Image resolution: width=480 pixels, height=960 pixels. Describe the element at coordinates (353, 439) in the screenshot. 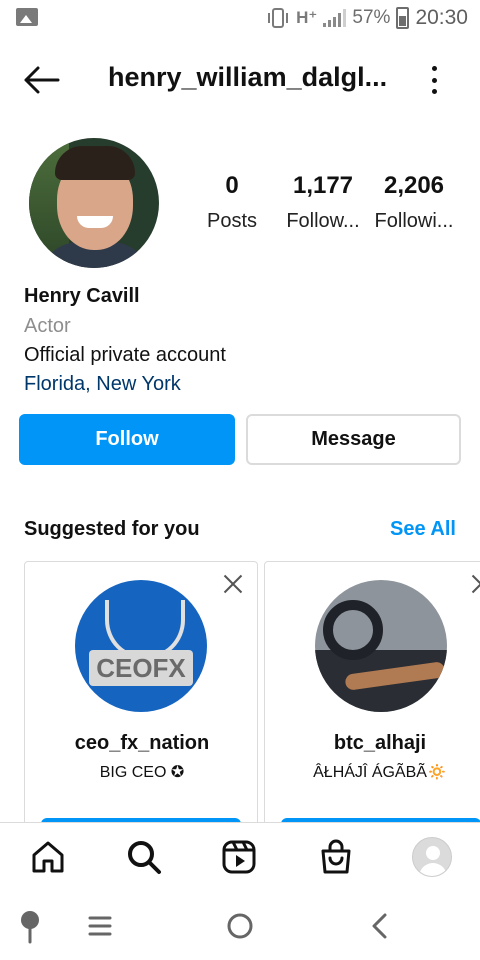

I see `message-button: Message` at that location.